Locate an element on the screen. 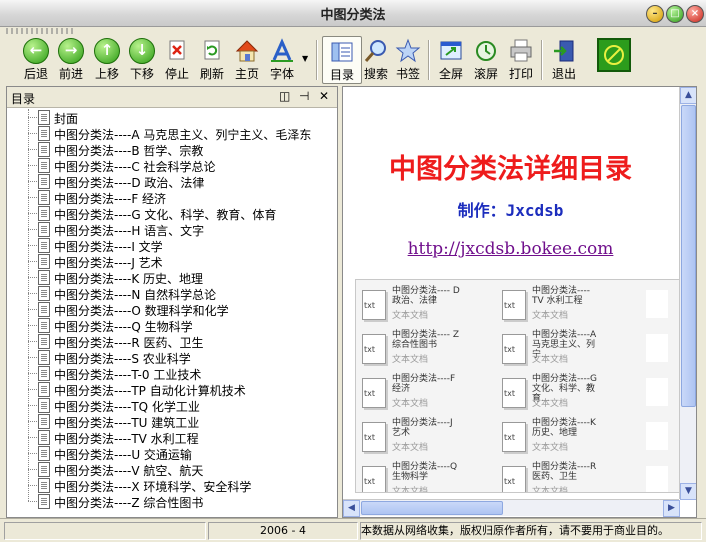 Image resolution: width=706 pixels, height=542 pixels. font-dropdown-icon: ▼ is located at coordinates (305, 58).